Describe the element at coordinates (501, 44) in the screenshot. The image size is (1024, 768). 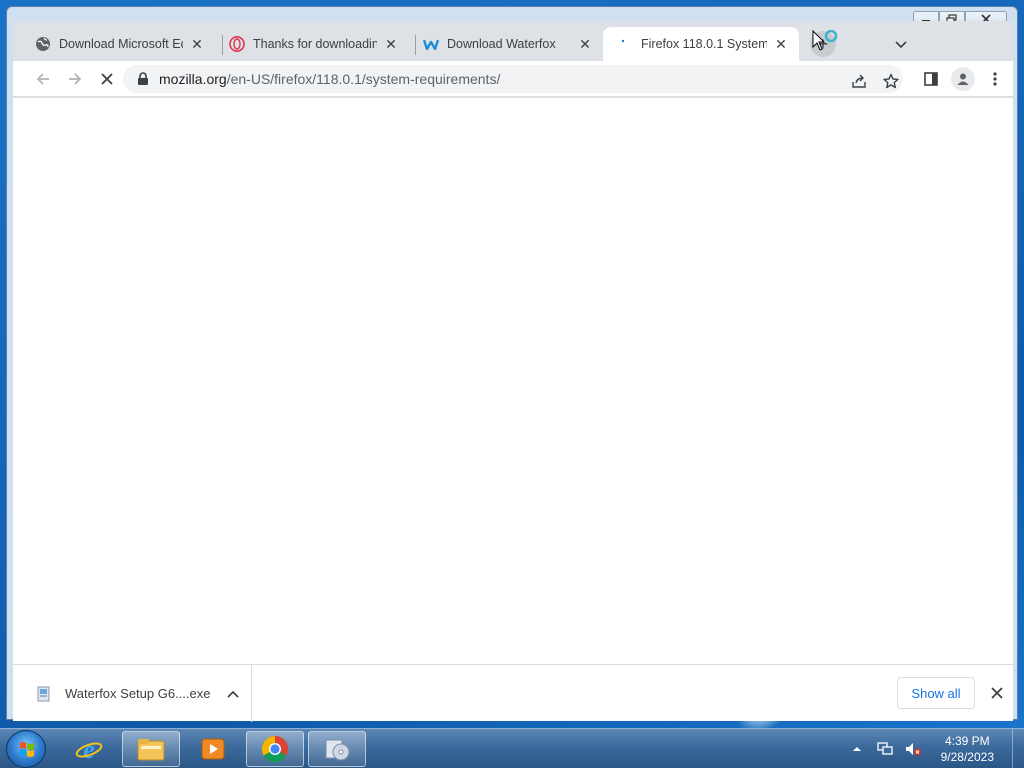
I see `tab-title: Download Waterfox` at that location.